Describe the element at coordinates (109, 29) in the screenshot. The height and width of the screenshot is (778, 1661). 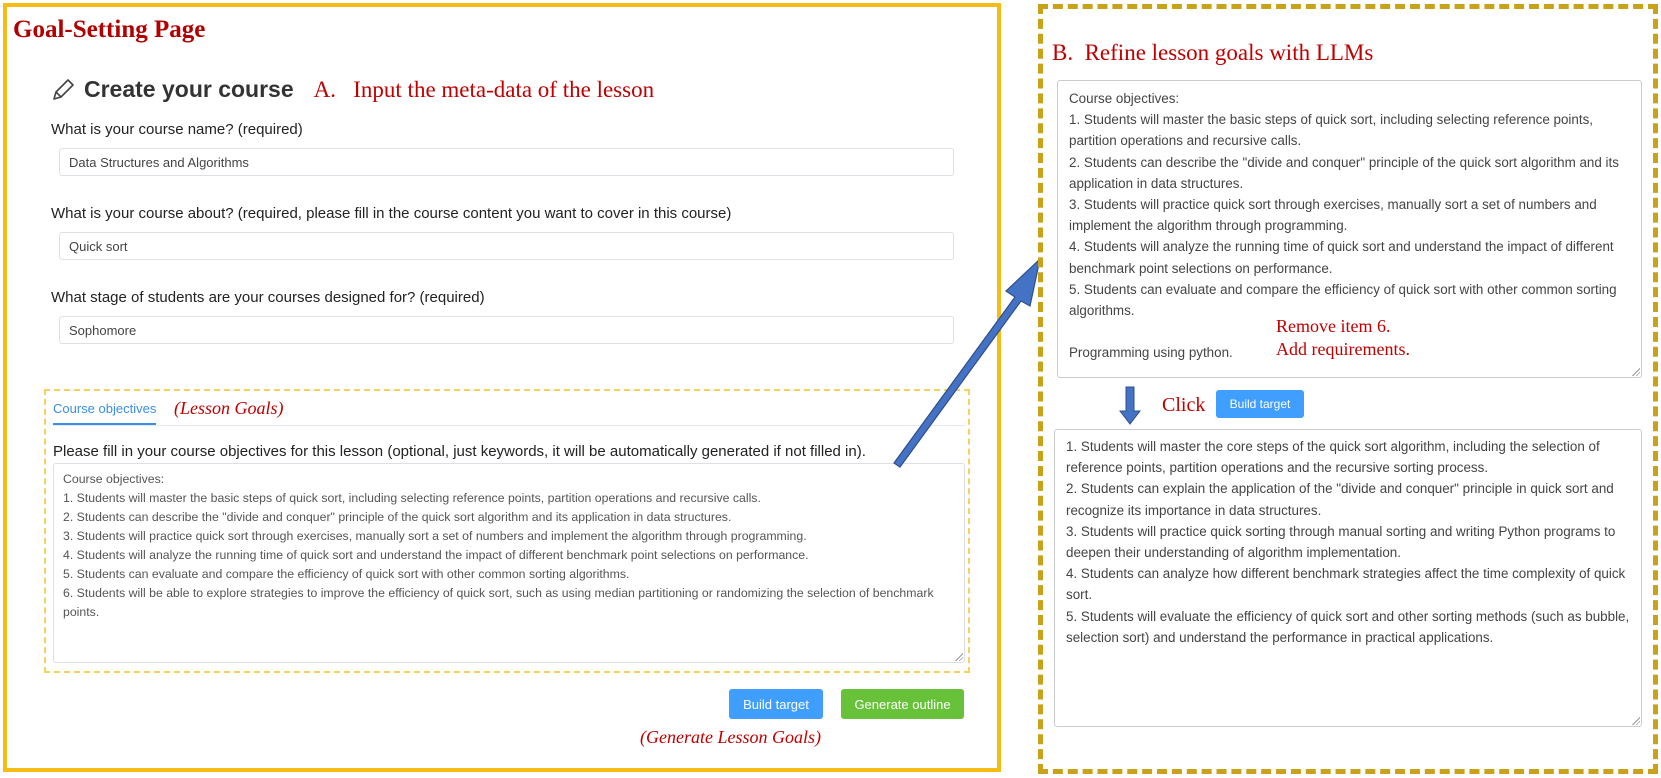
I see `page-title: Goal-Setting Page` at that location.